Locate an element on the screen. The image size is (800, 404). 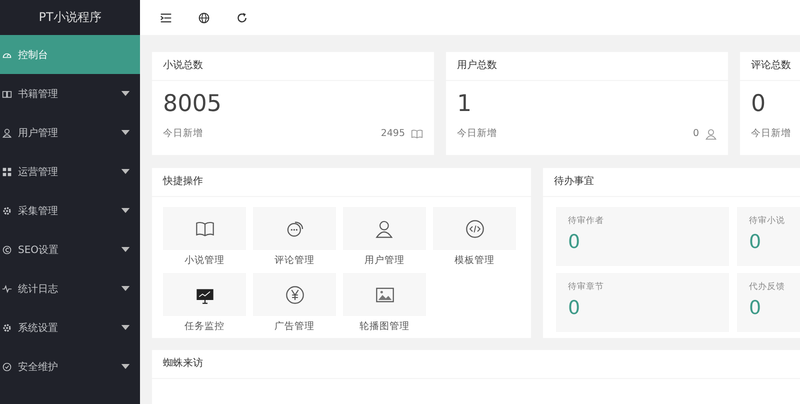
shortcut-label: 模板管理 is located at coordinates (475, 261).